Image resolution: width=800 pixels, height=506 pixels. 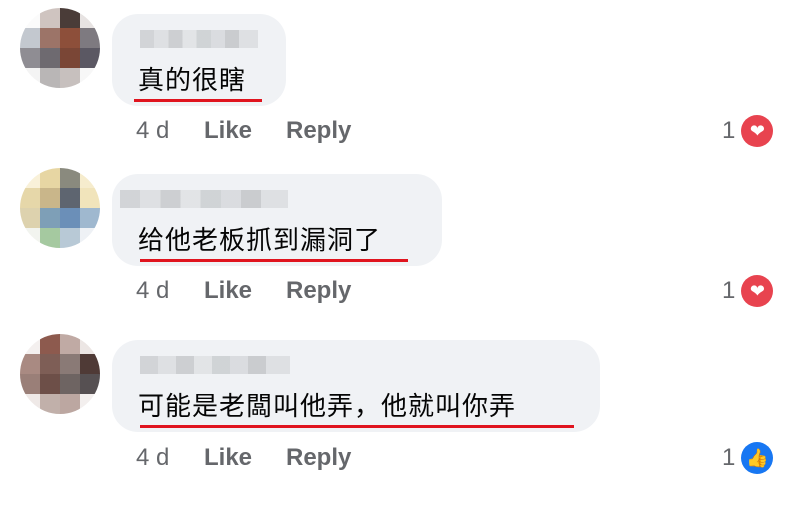 I want to click on comment-text: 可能是老闆叫他弄，他就叫你弄, so click(x=327, y=407).